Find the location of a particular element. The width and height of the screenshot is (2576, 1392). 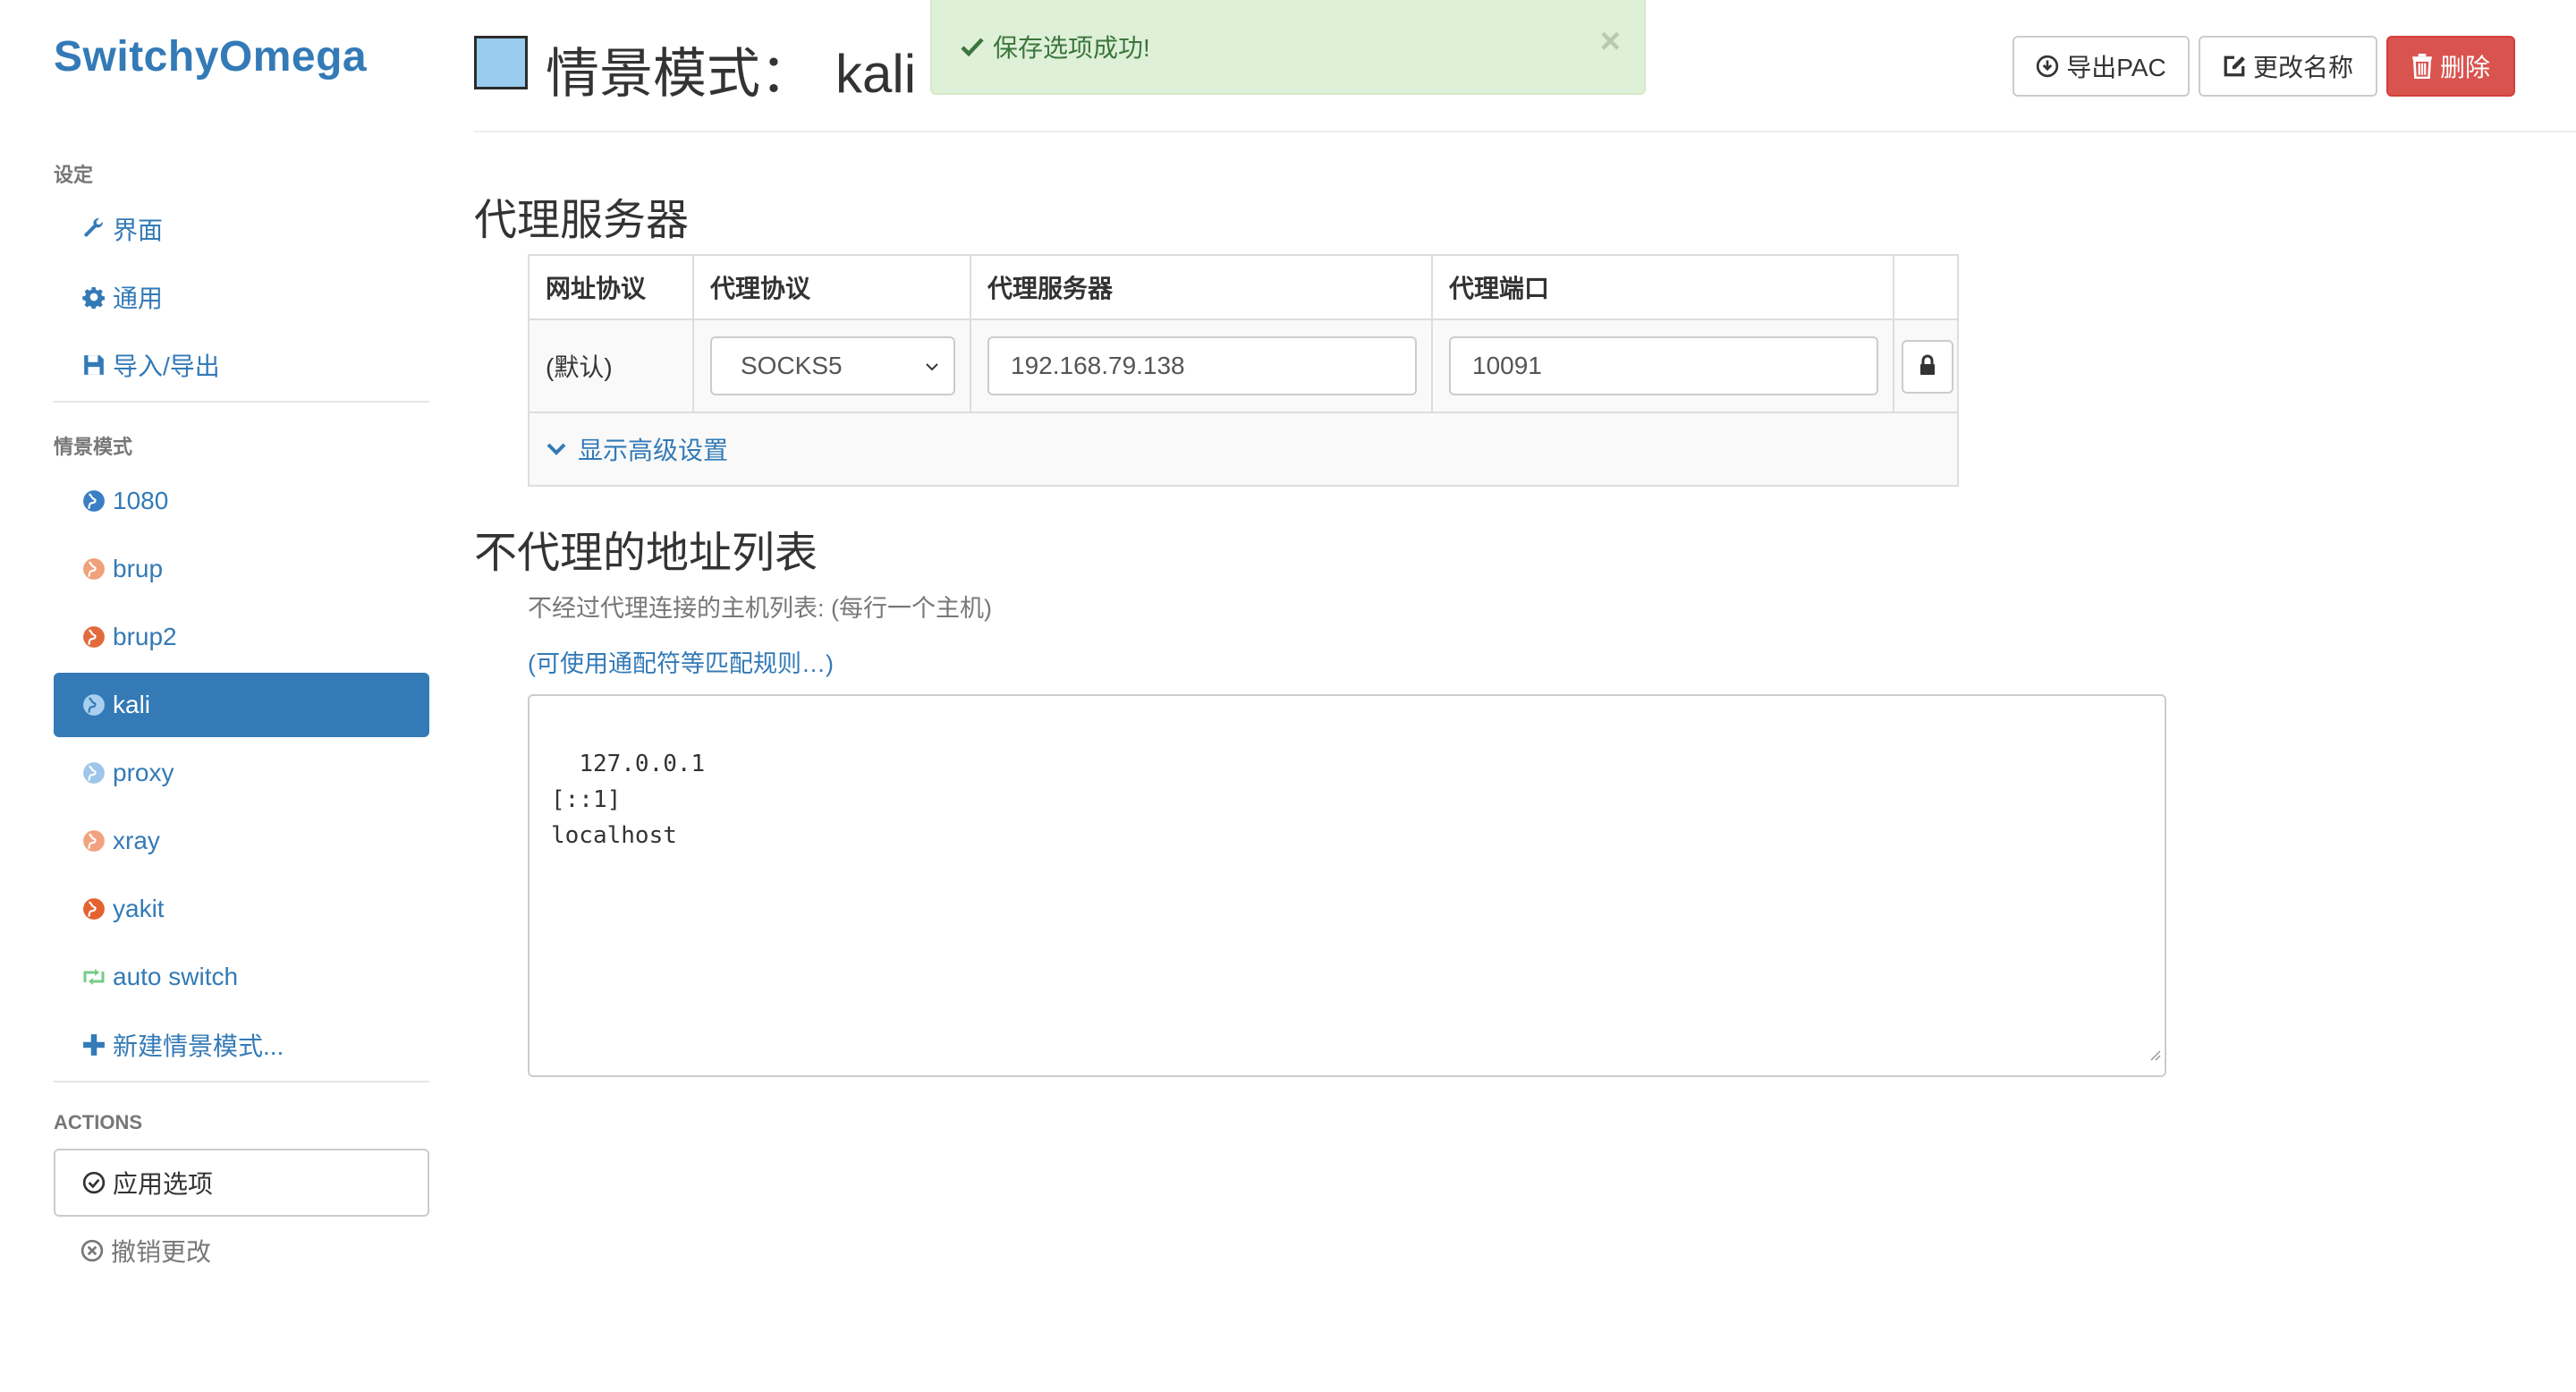

proxy-server-input: 192.168.79.138 is located at coordinates (1202, 365).